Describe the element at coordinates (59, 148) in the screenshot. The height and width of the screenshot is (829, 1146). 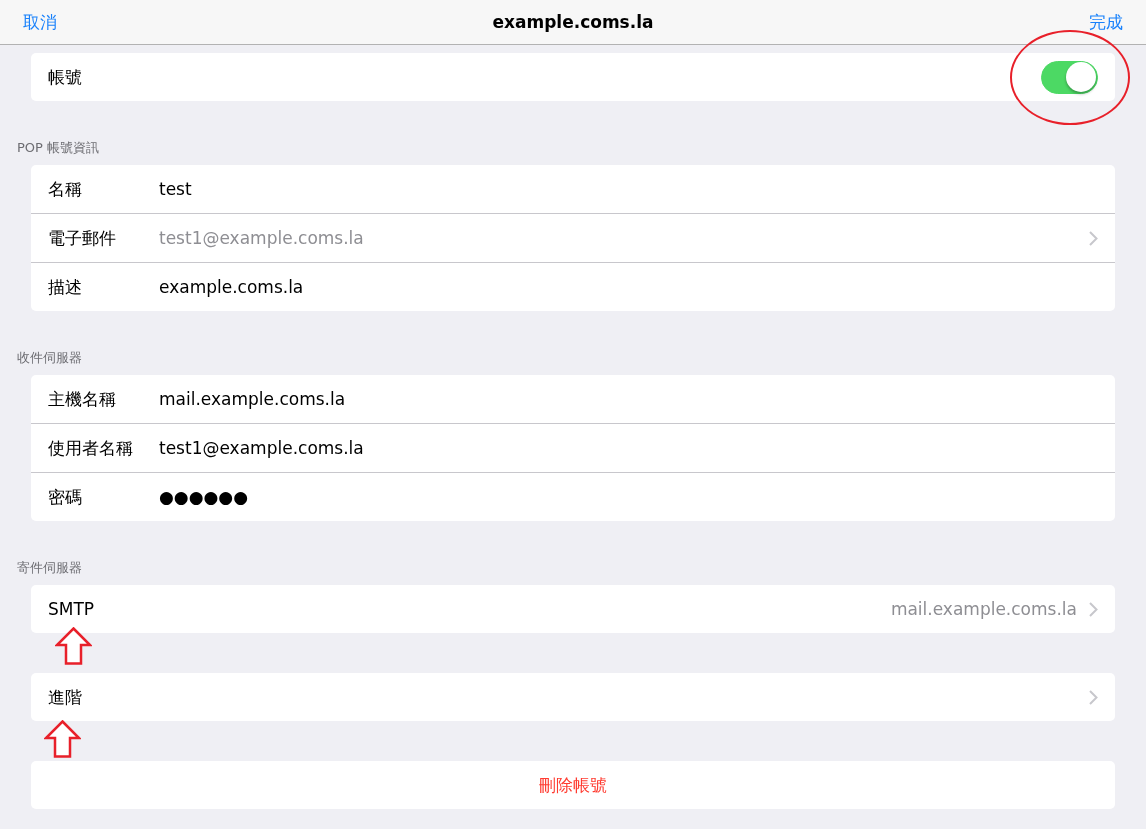
I see `section-header: POP 帳號資訊` at that location.